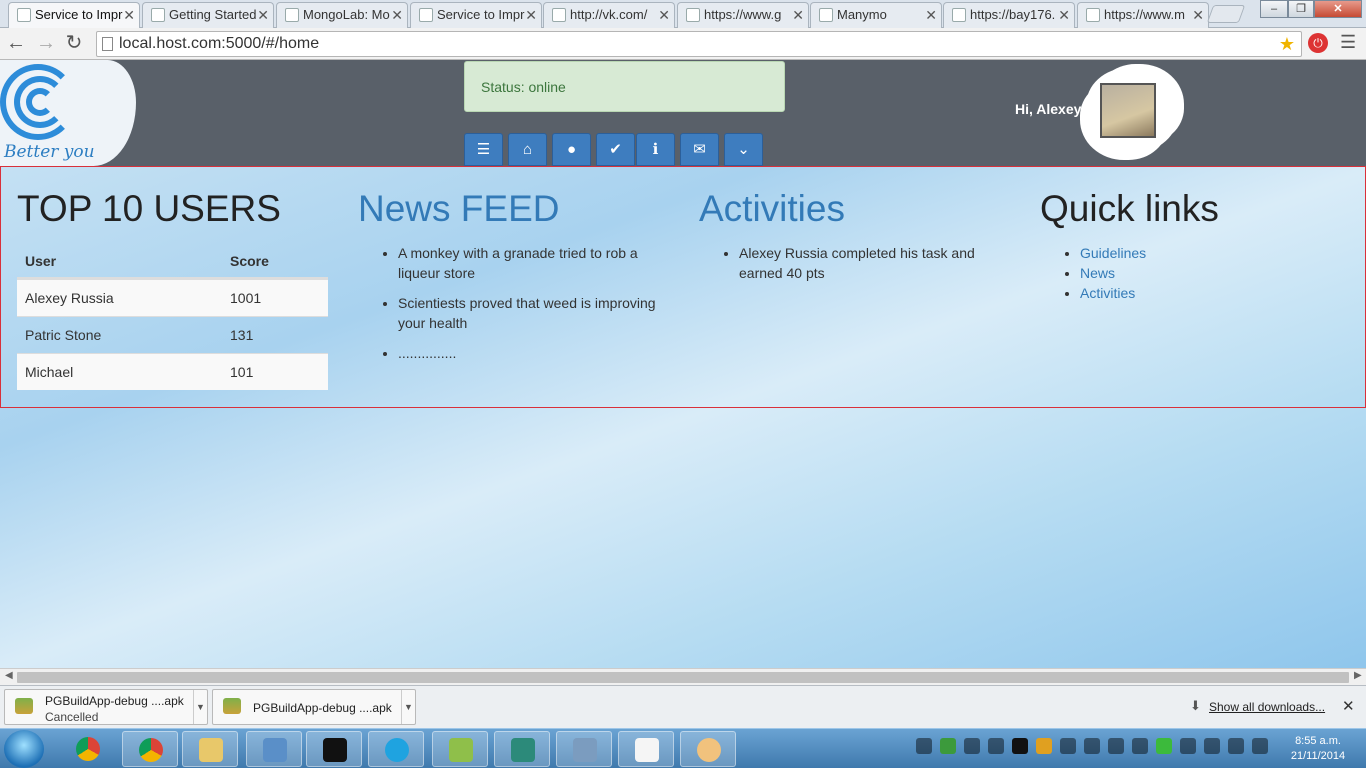  I want to click on tab-mongolab: MongoLab: Mo ✕, so click(342, 15).